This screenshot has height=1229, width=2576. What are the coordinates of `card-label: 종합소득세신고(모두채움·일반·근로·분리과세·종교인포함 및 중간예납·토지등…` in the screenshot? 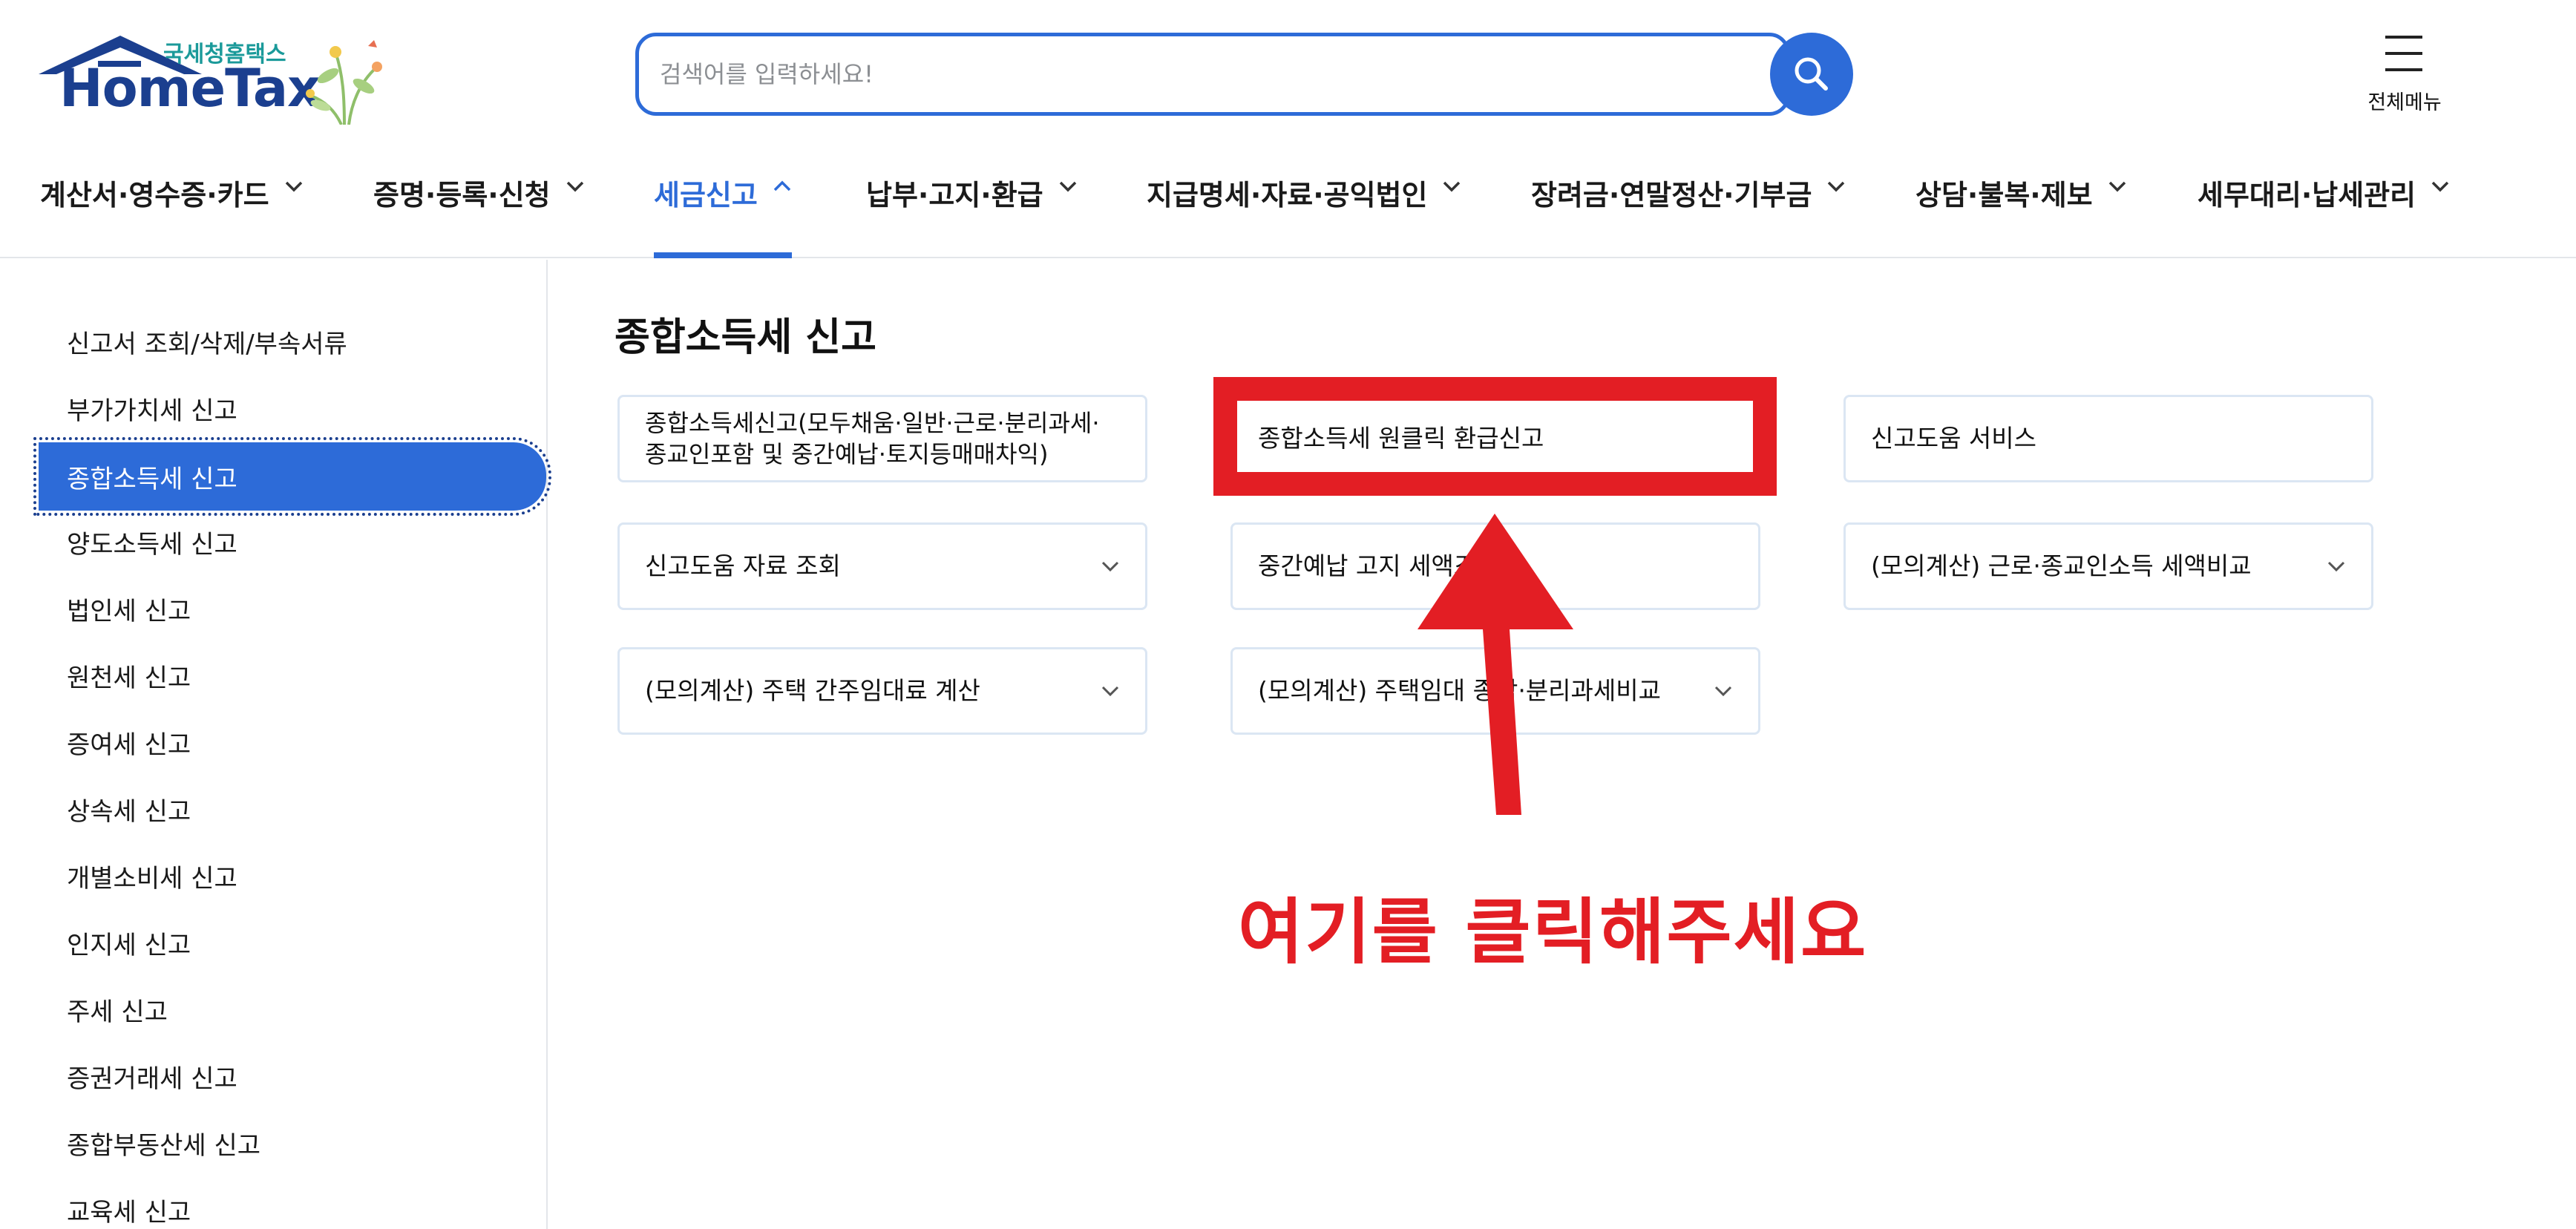 It's located at (872, 438).